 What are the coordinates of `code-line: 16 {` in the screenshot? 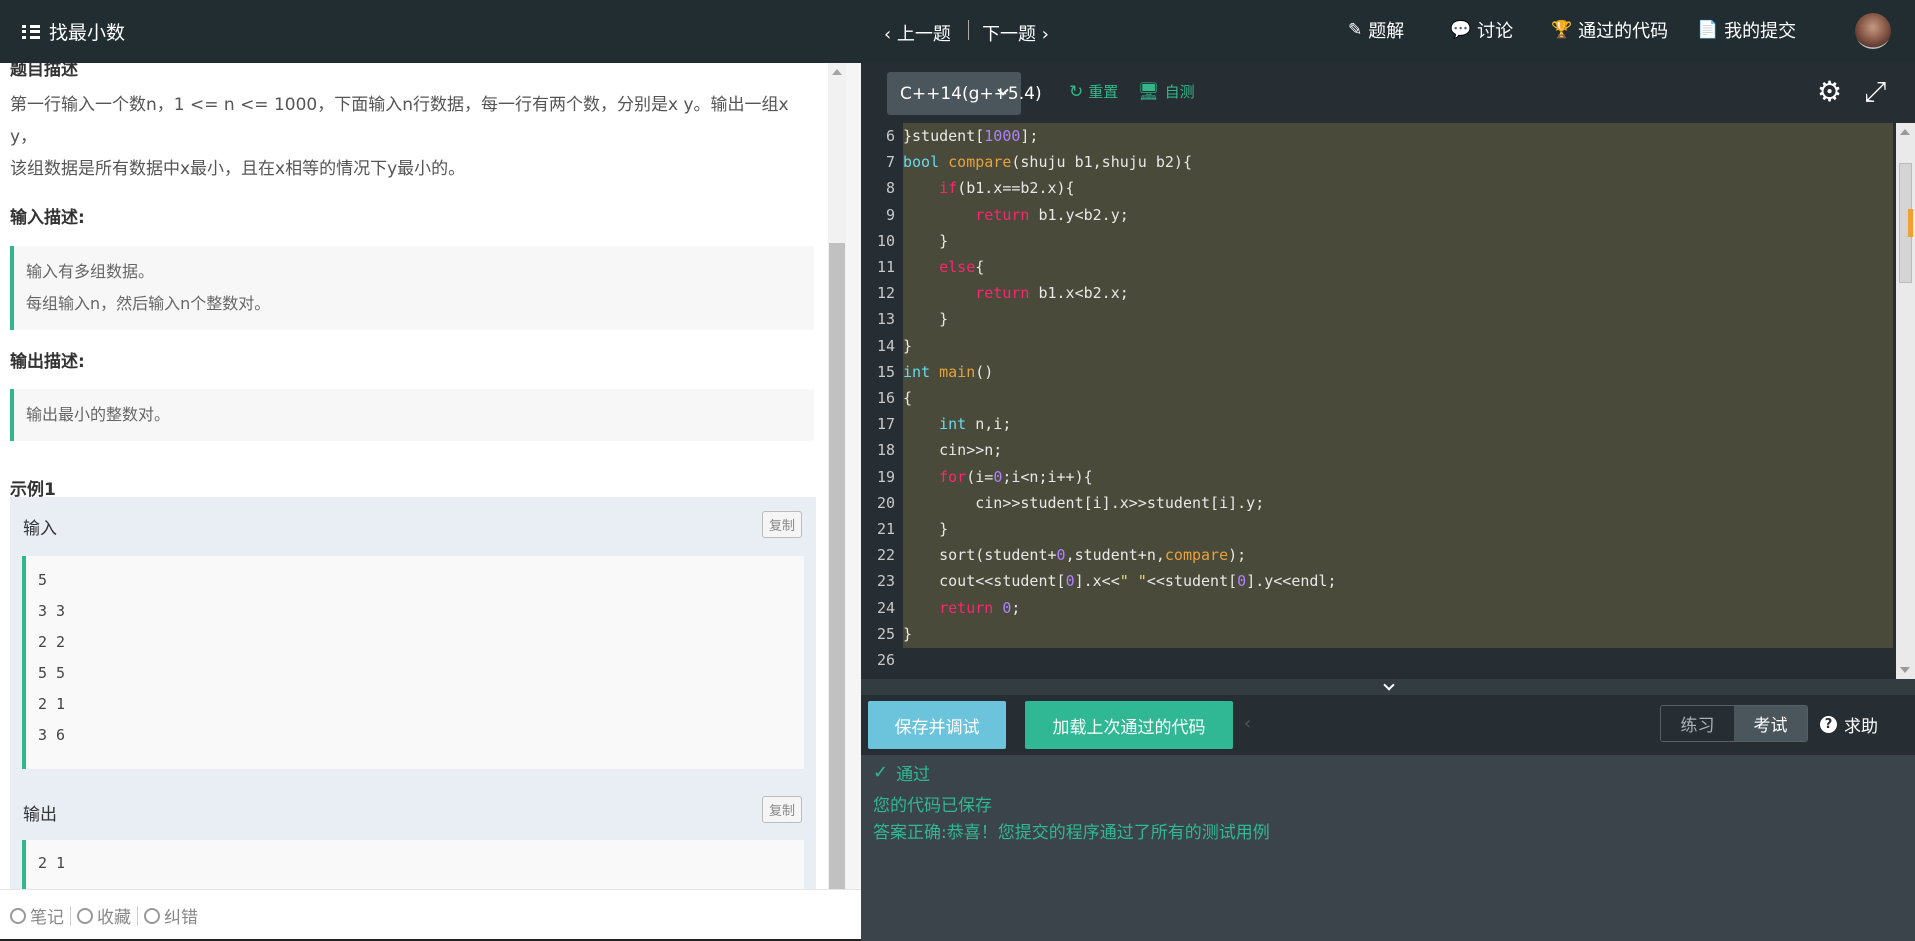 It's located at (1378, 398).